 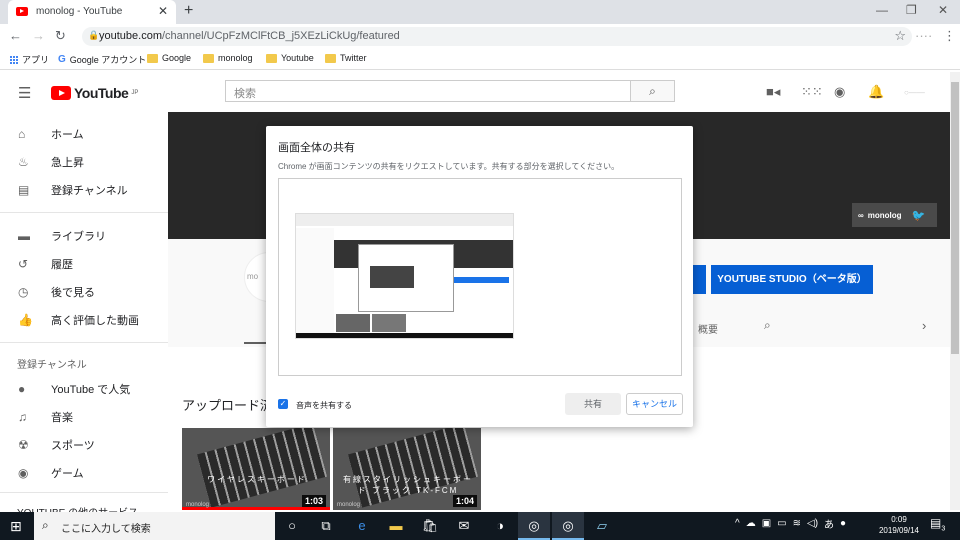 I want to click on sidebar-item-sports: ☢ スポーツ, so click(x=84, y=445).